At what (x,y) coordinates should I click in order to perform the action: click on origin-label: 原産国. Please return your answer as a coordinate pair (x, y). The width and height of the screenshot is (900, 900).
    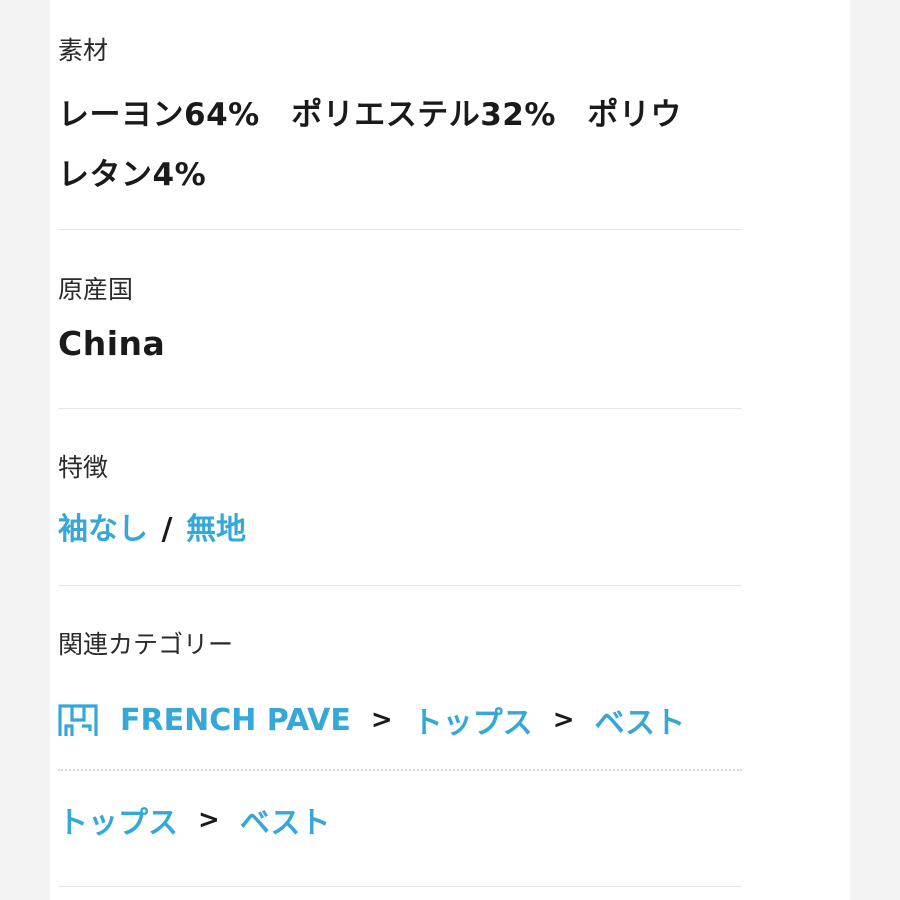
    Looking at the image, I should click on (96, 289).